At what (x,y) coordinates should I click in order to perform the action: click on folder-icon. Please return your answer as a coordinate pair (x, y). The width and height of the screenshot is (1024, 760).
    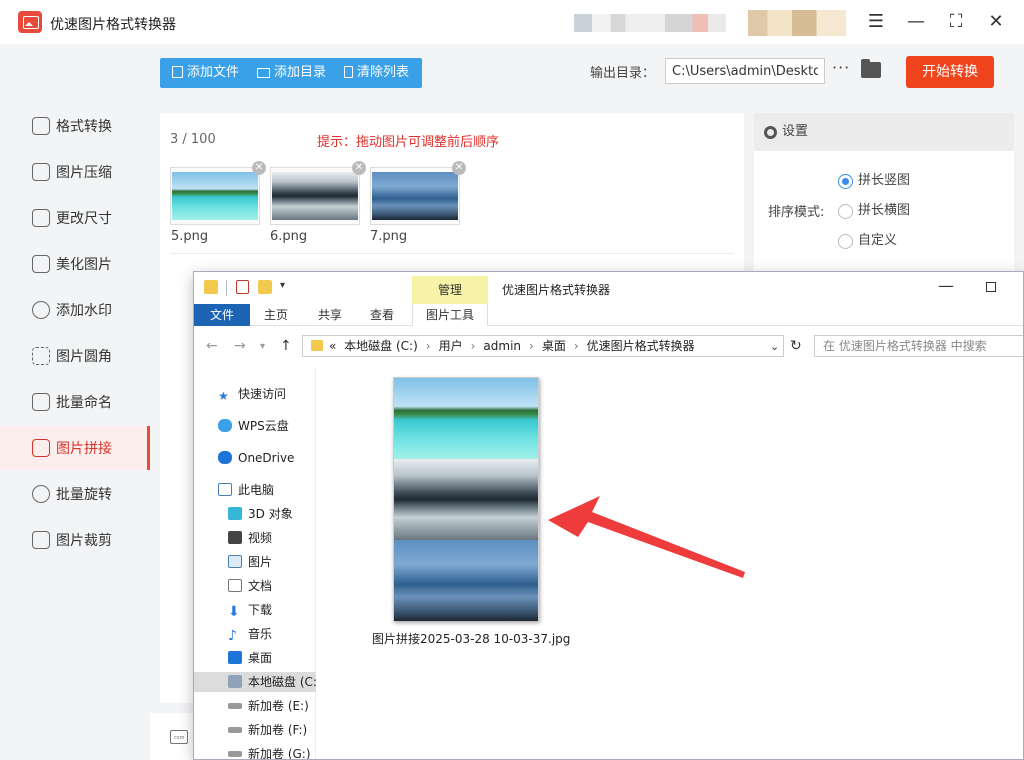
    Looking at the image, I should click on (264, 73).